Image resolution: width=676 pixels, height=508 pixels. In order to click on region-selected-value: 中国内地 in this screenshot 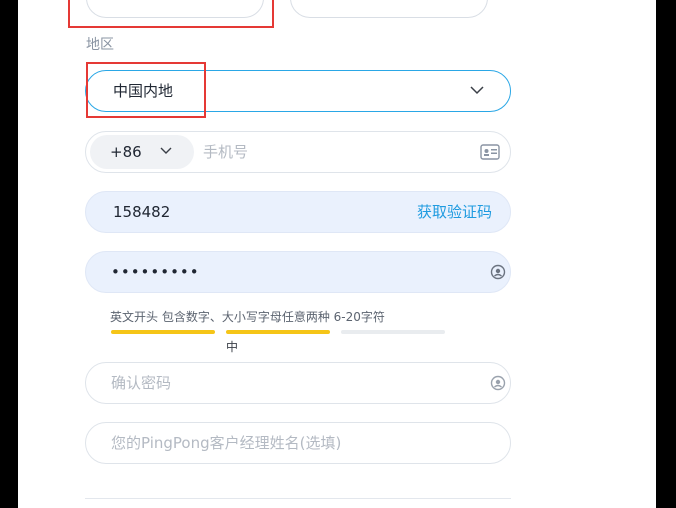, I will do `click(143, 91)`.